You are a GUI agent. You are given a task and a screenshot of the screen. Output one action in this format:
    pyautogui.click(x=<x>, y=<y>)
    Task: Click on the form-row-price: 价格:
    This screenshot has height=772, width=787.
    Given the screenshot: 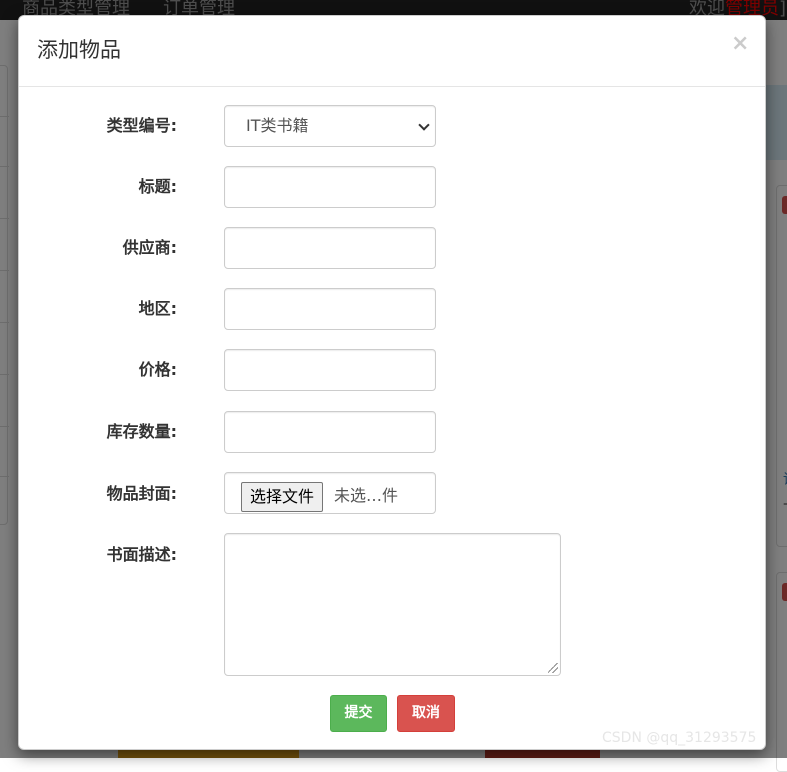 What is the action you would take?
    pyautogui.click(x=392, y=370)
    